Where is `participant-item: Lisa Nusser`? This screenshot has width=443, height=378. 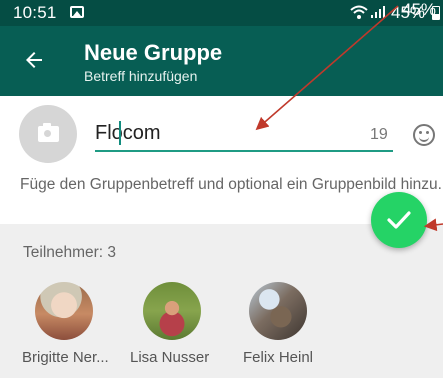
participant-item: Lisa Nusser is located at coordinates (180, 325).